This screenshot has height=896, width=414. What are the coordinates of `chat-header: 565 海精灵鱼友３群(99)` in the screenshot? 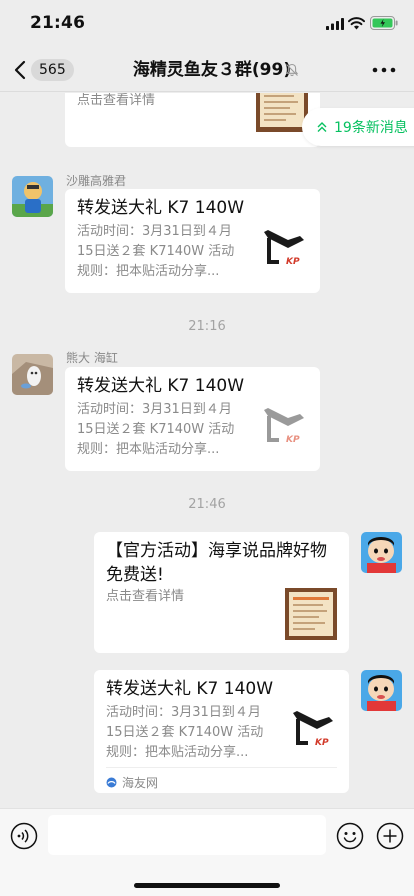 It's located at (207, 70).